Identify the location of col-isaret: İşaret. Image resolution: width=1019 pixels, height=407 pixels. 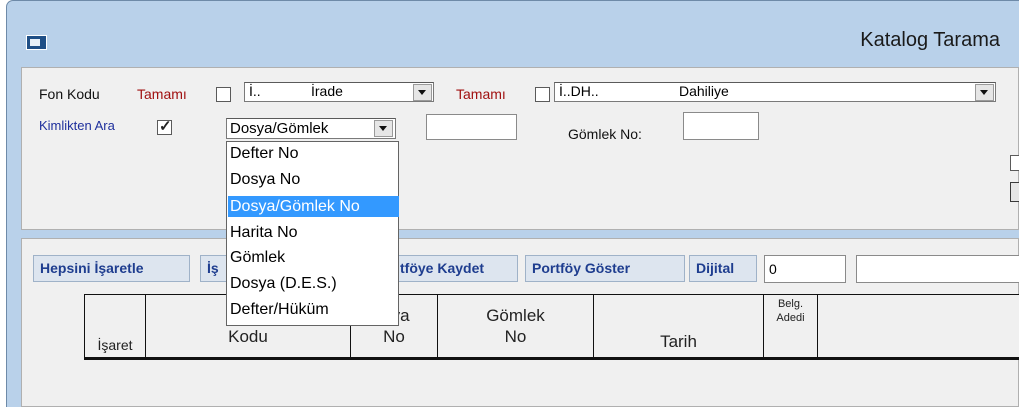
(115, 325).